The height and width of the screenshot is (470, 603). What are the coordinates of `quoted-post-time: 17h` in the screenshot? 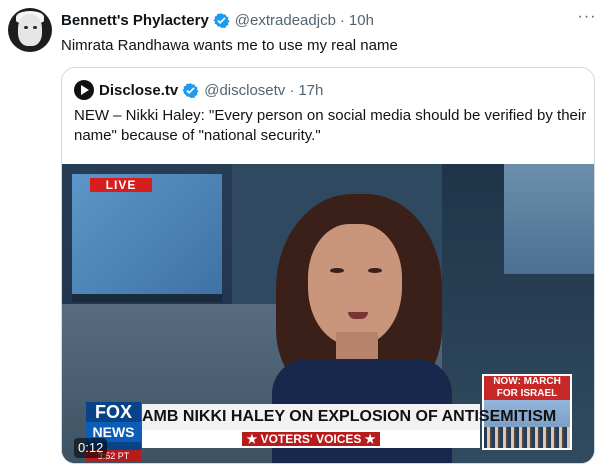 It's located at (310, 90).